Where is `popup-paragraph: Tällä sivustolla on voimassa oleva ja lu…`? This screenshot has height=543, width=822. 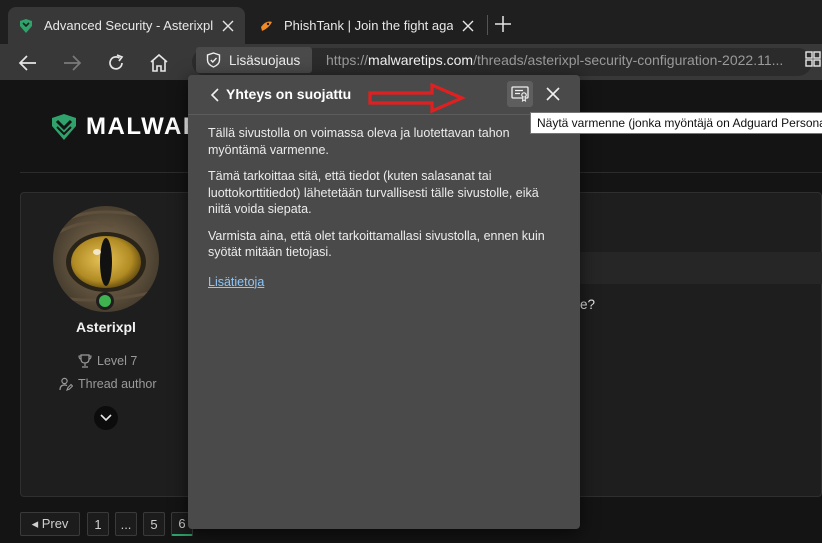
popup-paragraph: Tällä sivustolla on voimassa oleva ja lu… is located at coordinates (359, 141).